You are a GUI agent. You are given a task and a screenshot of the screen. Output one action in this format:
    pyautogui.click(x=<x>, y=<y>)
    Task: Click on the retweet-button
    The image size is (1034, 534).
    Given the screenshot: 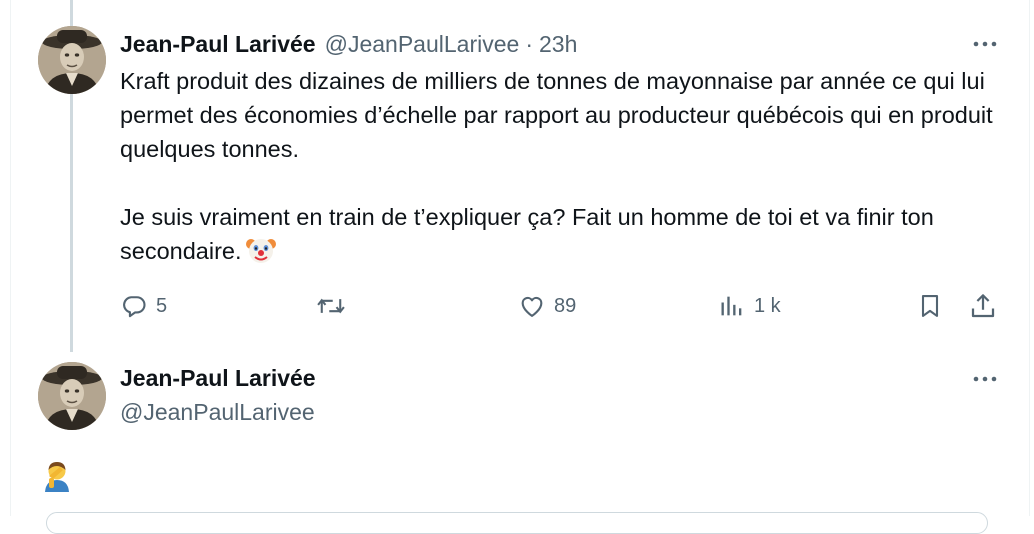 What is the action you would take?
    pyautogui.click(x=335, y=306)
    